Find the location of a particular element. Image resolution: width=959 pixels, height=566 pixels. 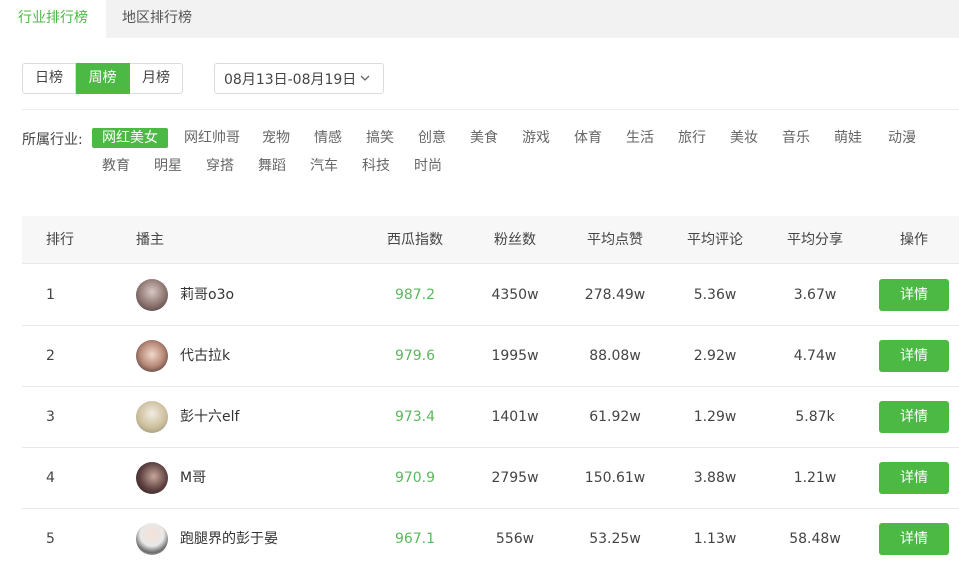

index-cell: 967.1 is located at coordinates (415, 539).